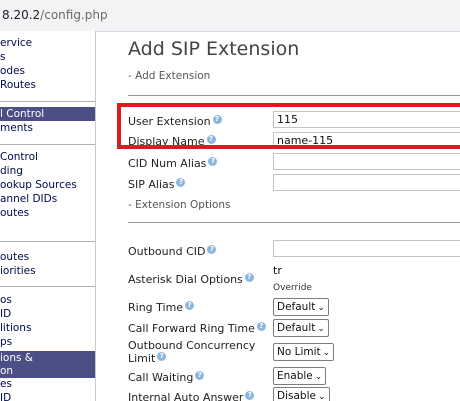 This screenshot has width=460, height=401. Describe the element at coordinates (151, 184) in the screenshot. I see `sip-alias-label-text: SIP Alias` at that location.